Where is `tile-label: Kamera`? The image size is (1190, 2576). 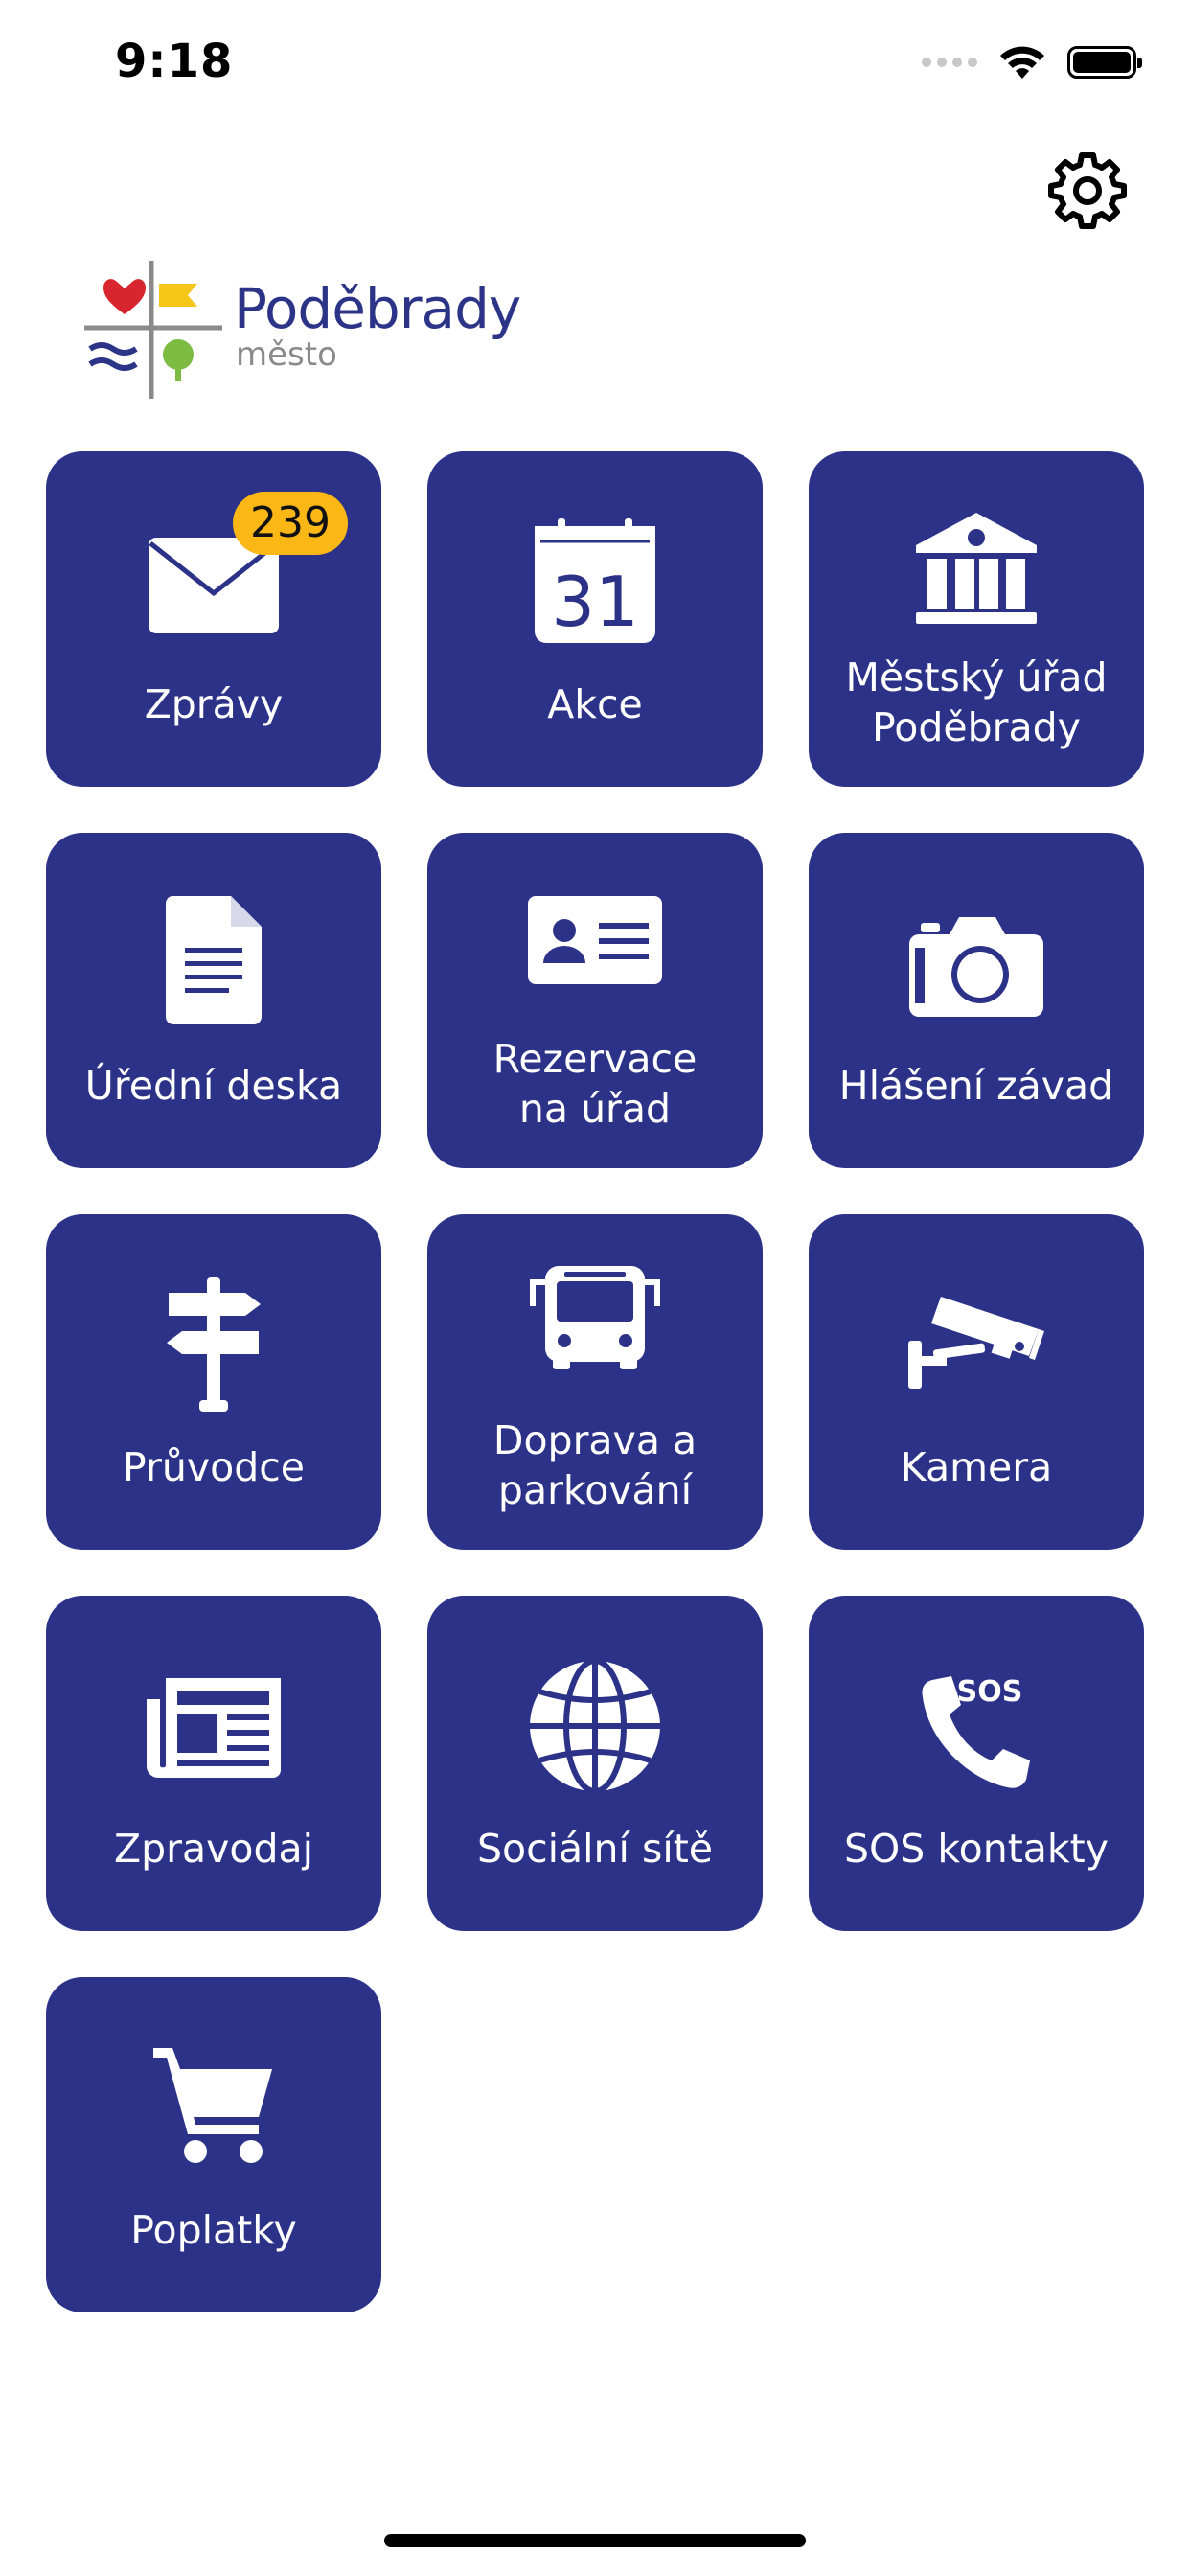 tile-label: Kamera is located at coordinates (977, 1467).